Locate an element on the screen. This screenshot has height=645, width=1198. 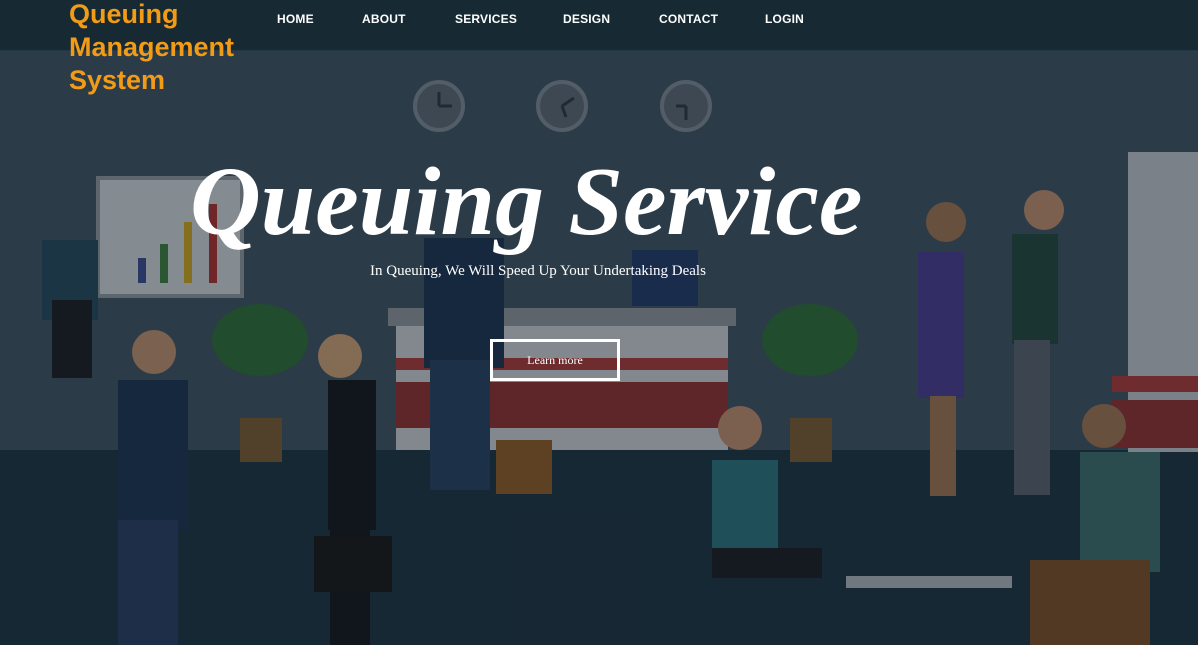
nav-services: SERVICES is located at coordinates (486, 19).